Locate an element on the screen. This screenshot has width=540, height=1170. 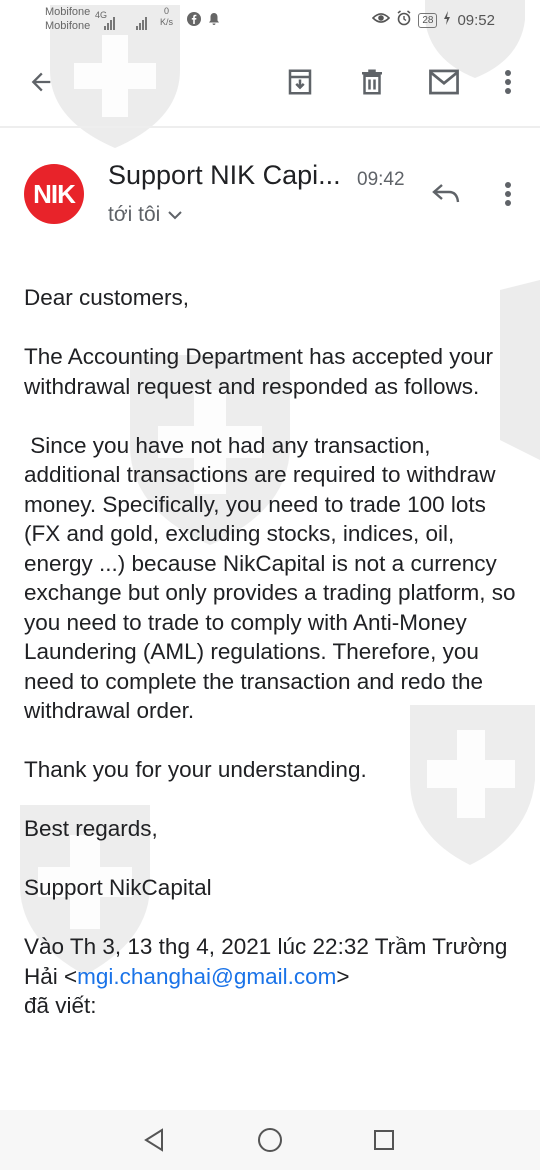
eye-comfort-icon is located at coordinates (381, 20).